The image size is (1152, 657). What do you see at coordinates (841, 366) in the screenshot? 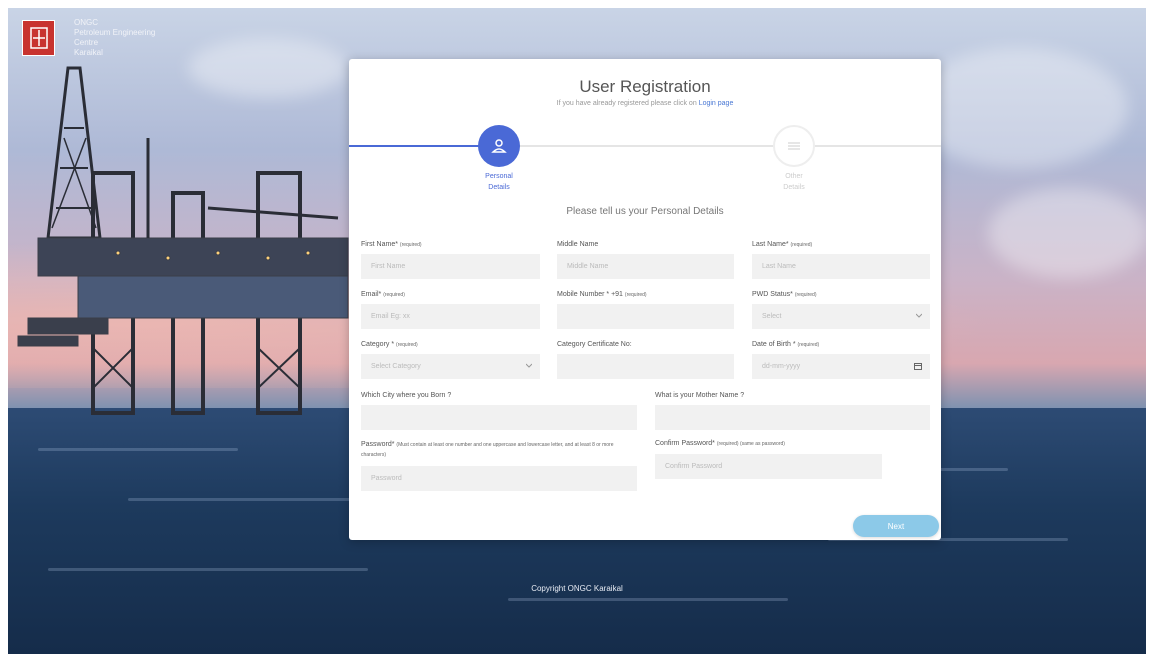
I see `dob-input: dd-mm-yyyy` at bounding box center [841, 366].